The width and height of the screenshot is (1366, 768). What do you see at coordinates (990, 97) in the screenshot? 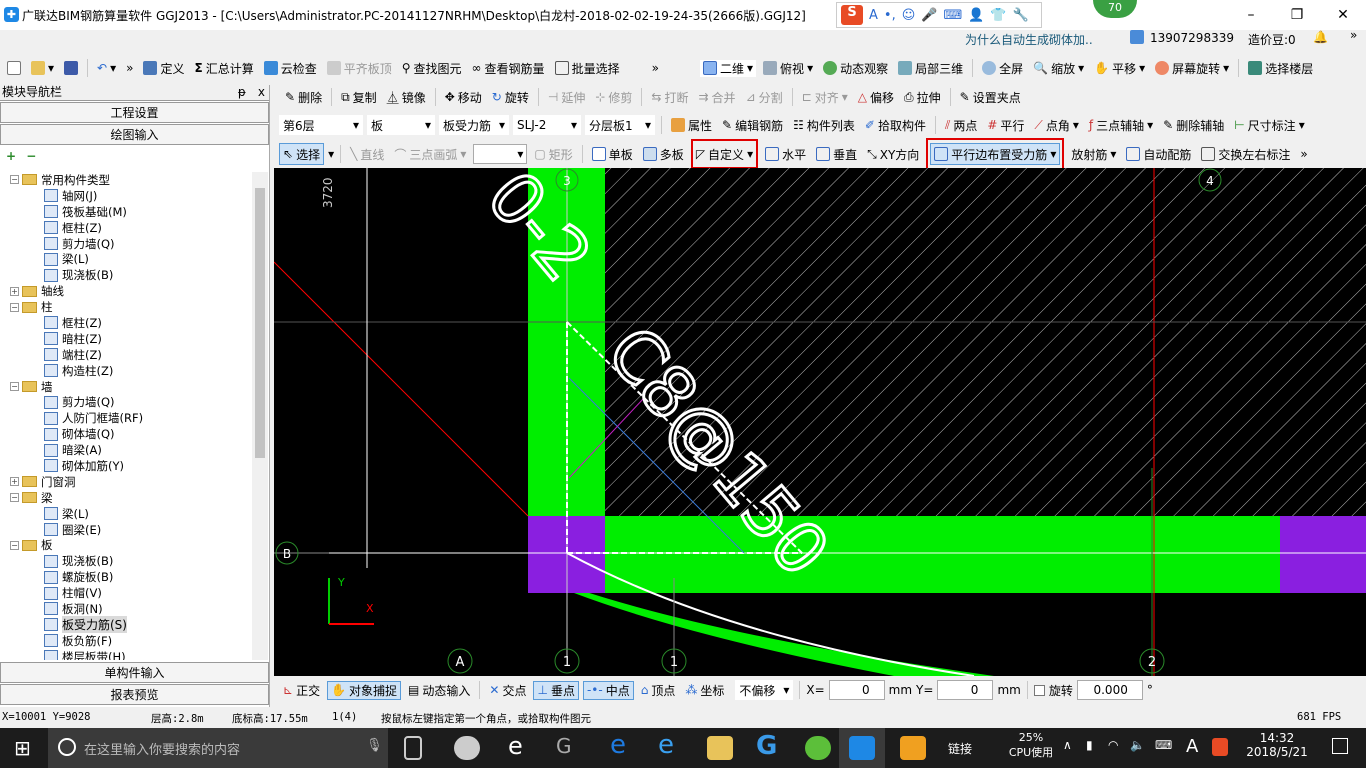
I see `set-grip-button: ✎ 设置夹点` at bounding box center [990, 97].